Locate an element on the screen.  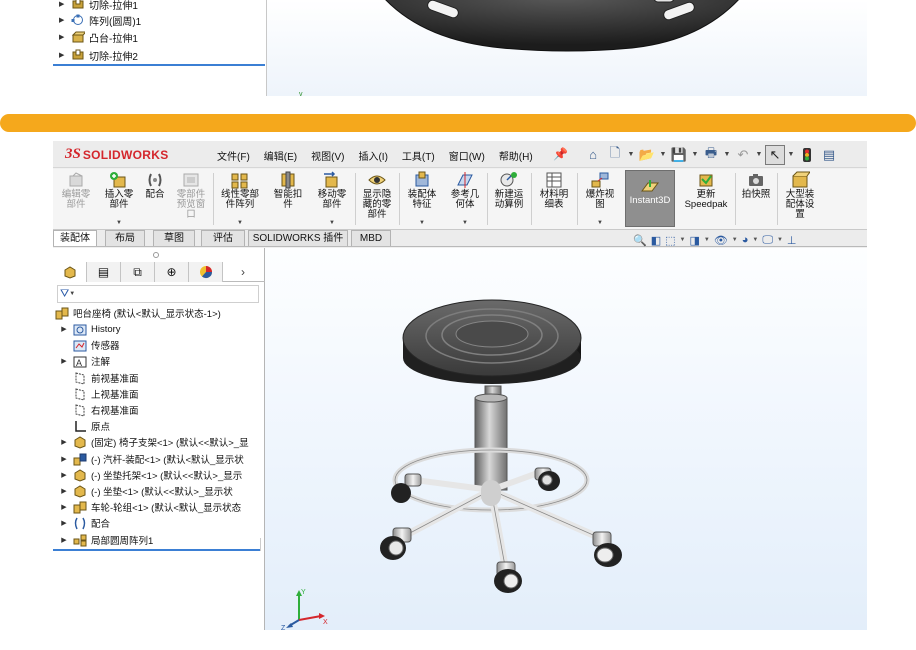
menu-window: 窗口(W) is located at coordinates (467, 155).